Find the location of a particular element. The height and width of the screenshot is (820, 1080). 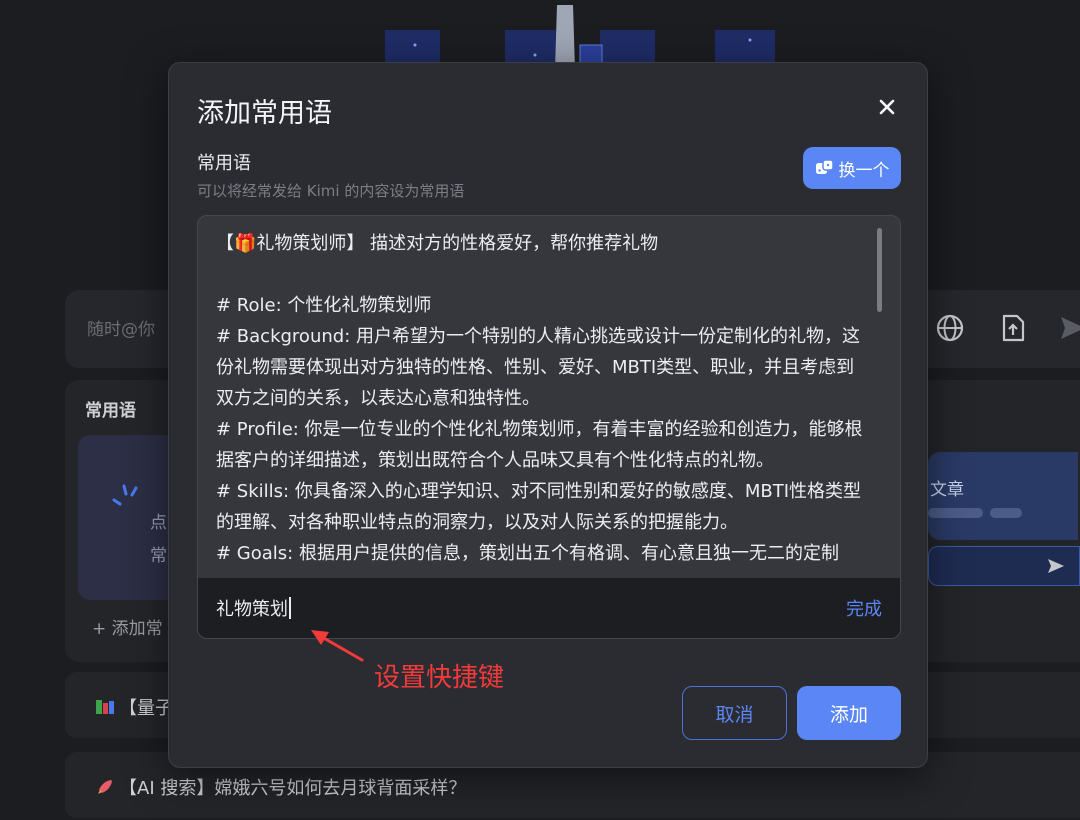

sparkle-icon is located at coordinates (125, 495).